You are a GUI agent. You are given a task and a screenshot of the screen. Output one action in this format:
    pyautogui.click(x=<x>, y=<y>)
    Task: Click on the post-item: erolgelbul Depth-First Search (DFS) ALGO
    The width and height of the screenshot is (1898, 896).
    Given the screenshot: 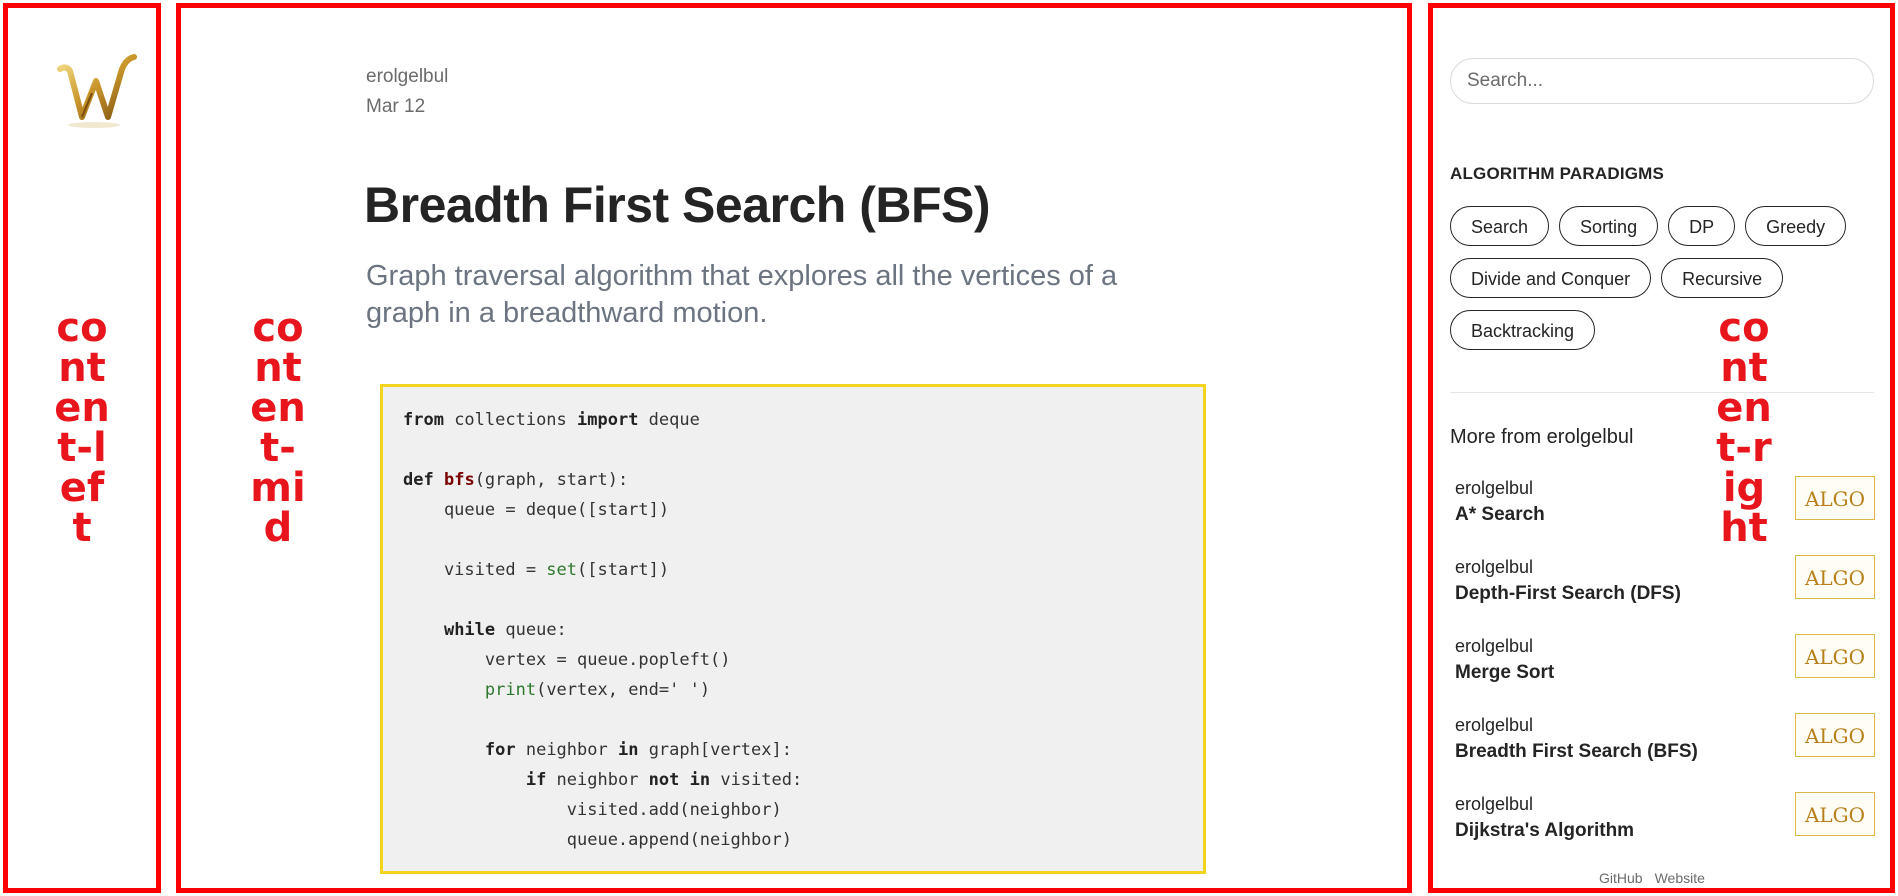 What is the action you would take?
    pyautogui.click(x=1665, y=585)
    